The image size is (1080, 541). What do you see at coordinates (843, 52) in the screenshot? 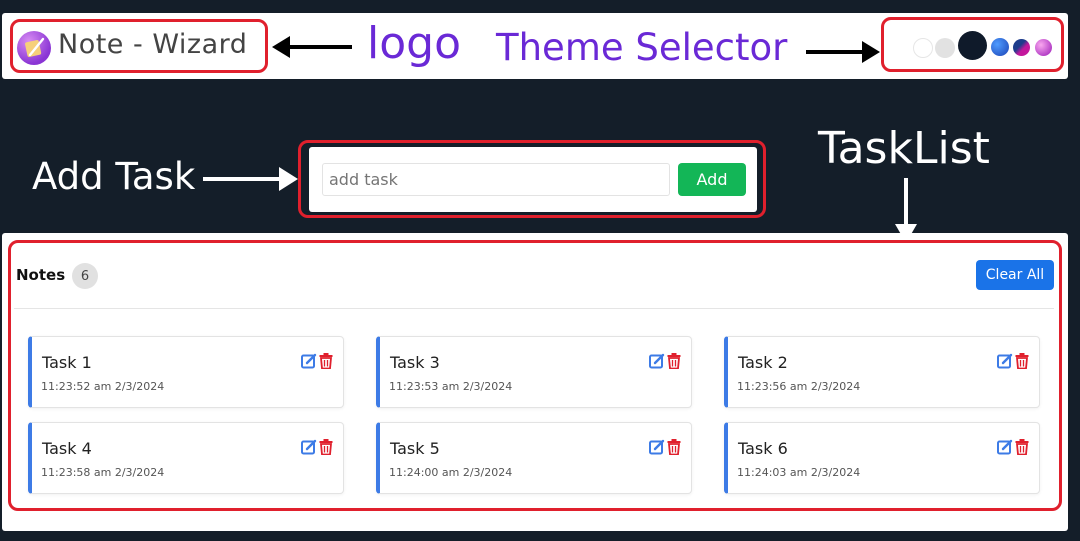
I see `arrow-right-to-theme-selector` at bounding box center [843, 52].